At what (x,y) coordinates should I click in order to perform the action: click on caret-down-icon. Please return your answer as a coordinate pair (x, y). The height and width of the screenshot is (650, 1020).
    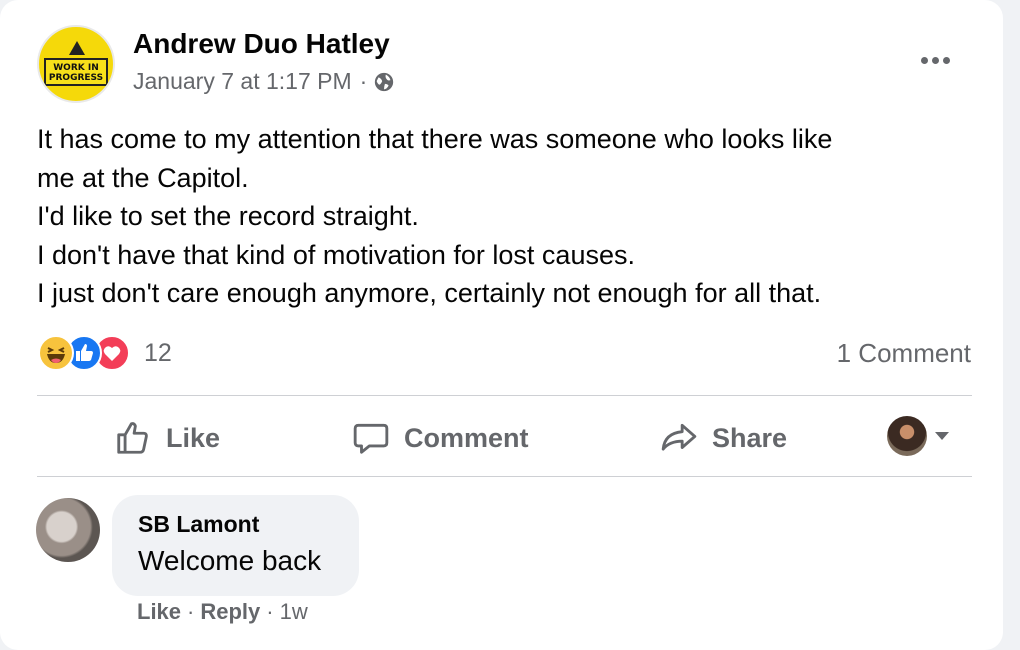
    Looking at the image, I should click on (942, 436).